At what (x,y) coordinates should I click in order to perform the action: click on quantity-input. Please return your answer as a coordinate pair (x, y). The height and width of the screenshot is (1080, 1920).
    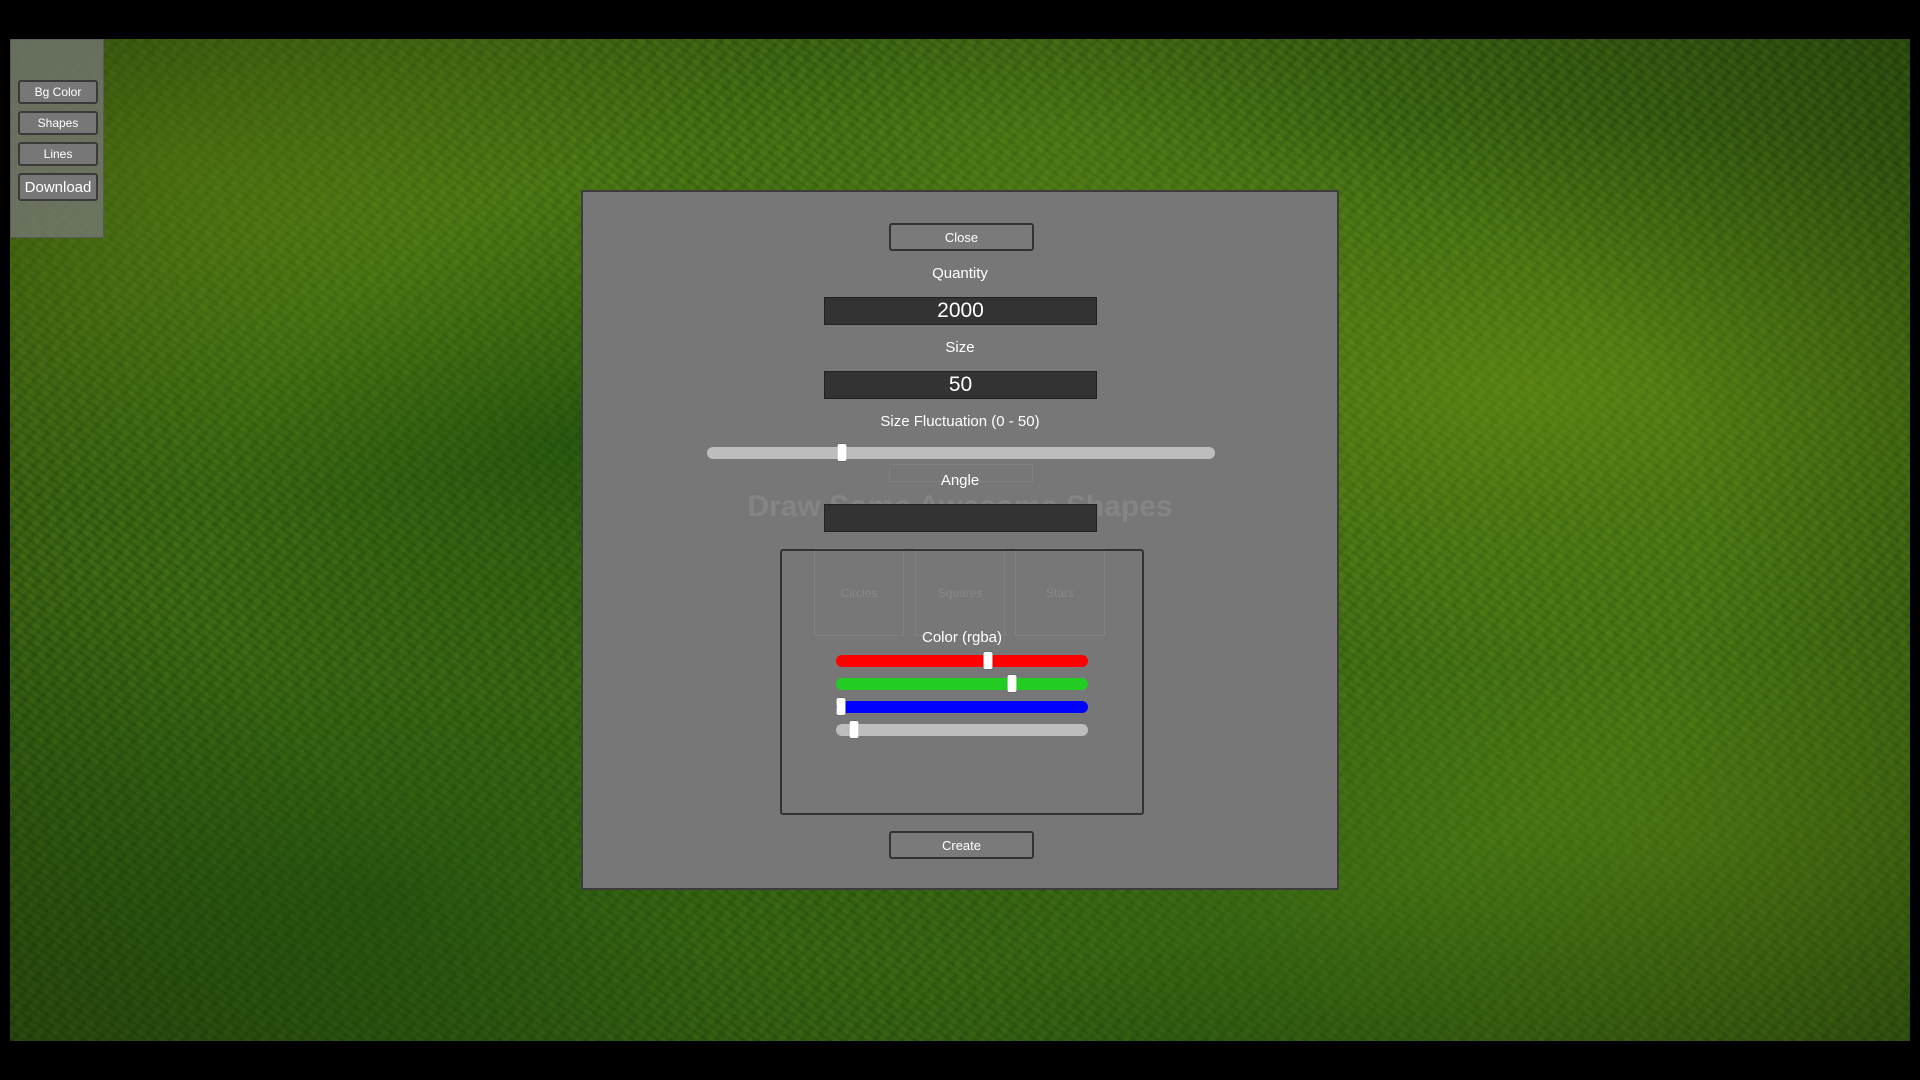
    Looking at the image, I should click on (960, 311).